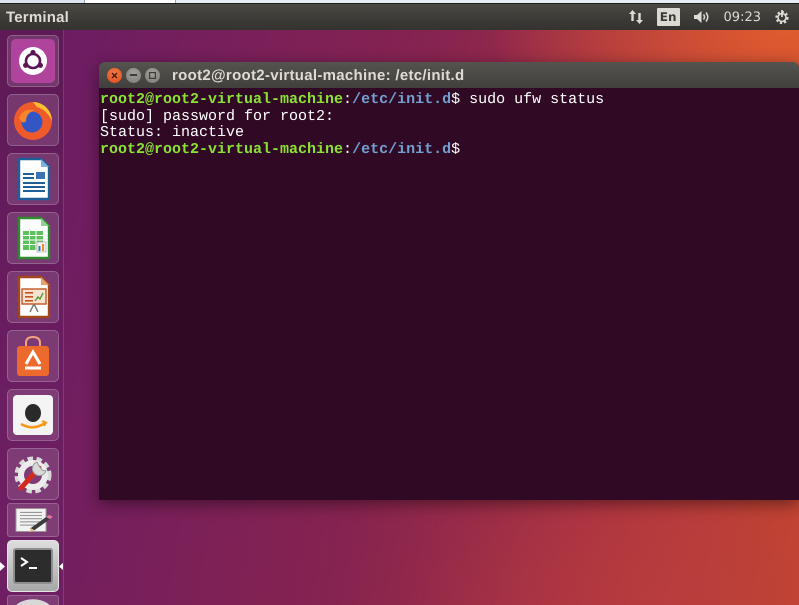  I want to click on terminal-line: root2@root2-virtual-machine:/etc/init.d$, so click(281, 150).